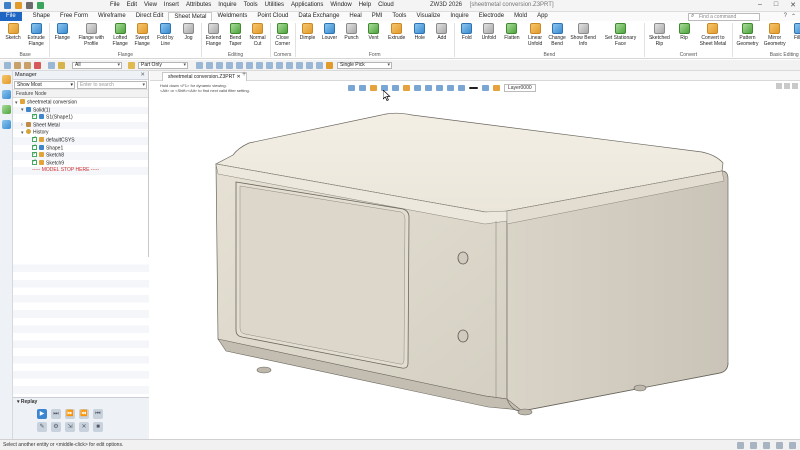 This screenshot has width=800, height=450. I want to click on bend-info-button: Show Bend Info, so click(583, 35).